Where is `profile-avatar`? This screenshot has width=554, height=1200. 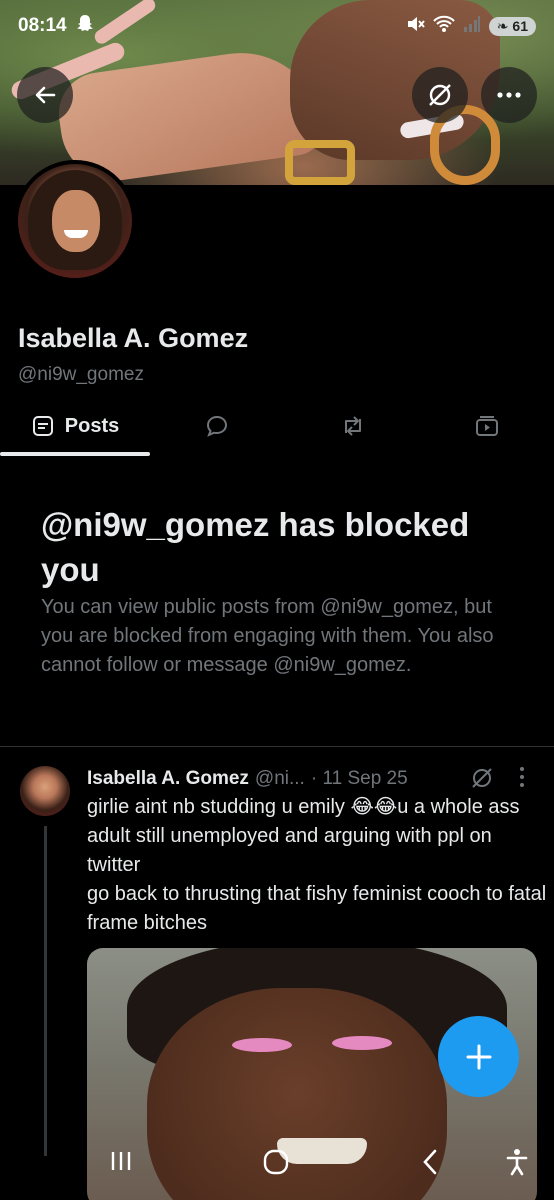
profile-avatar is located at coordinates (75, 221).